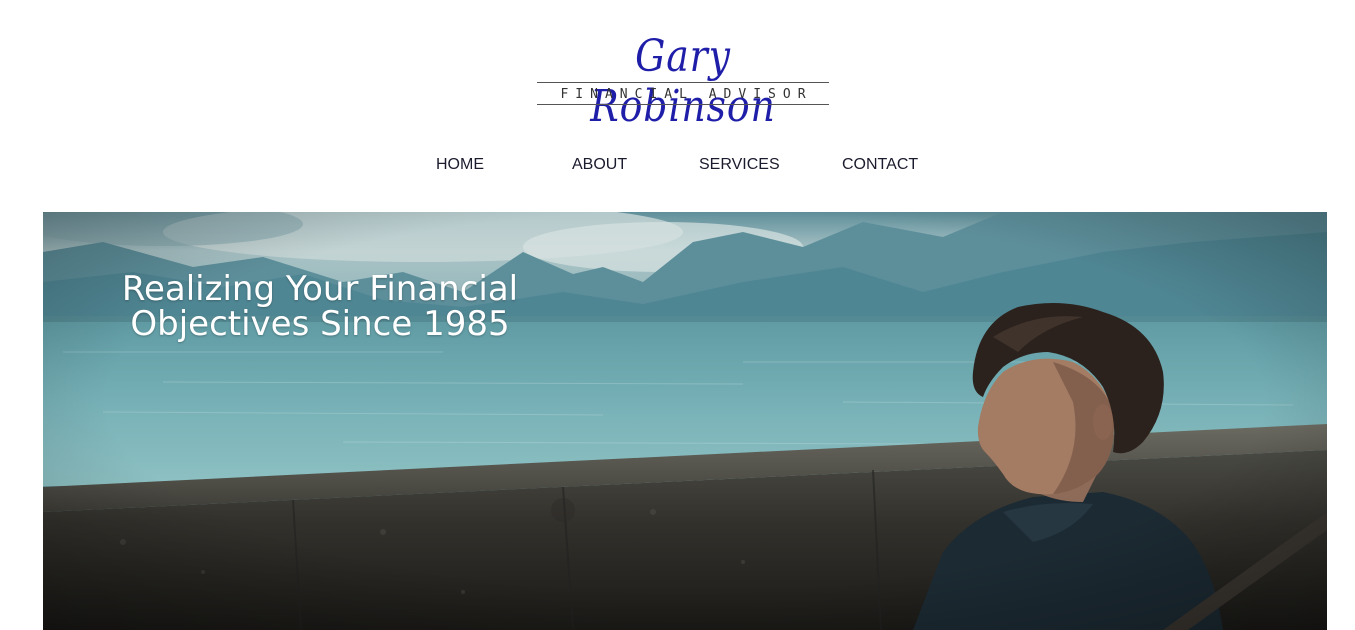 The image size is (1355, 630). I want to click on main-nav: HOME ABOUT SERVICES CONTACT, so click(677, 165).